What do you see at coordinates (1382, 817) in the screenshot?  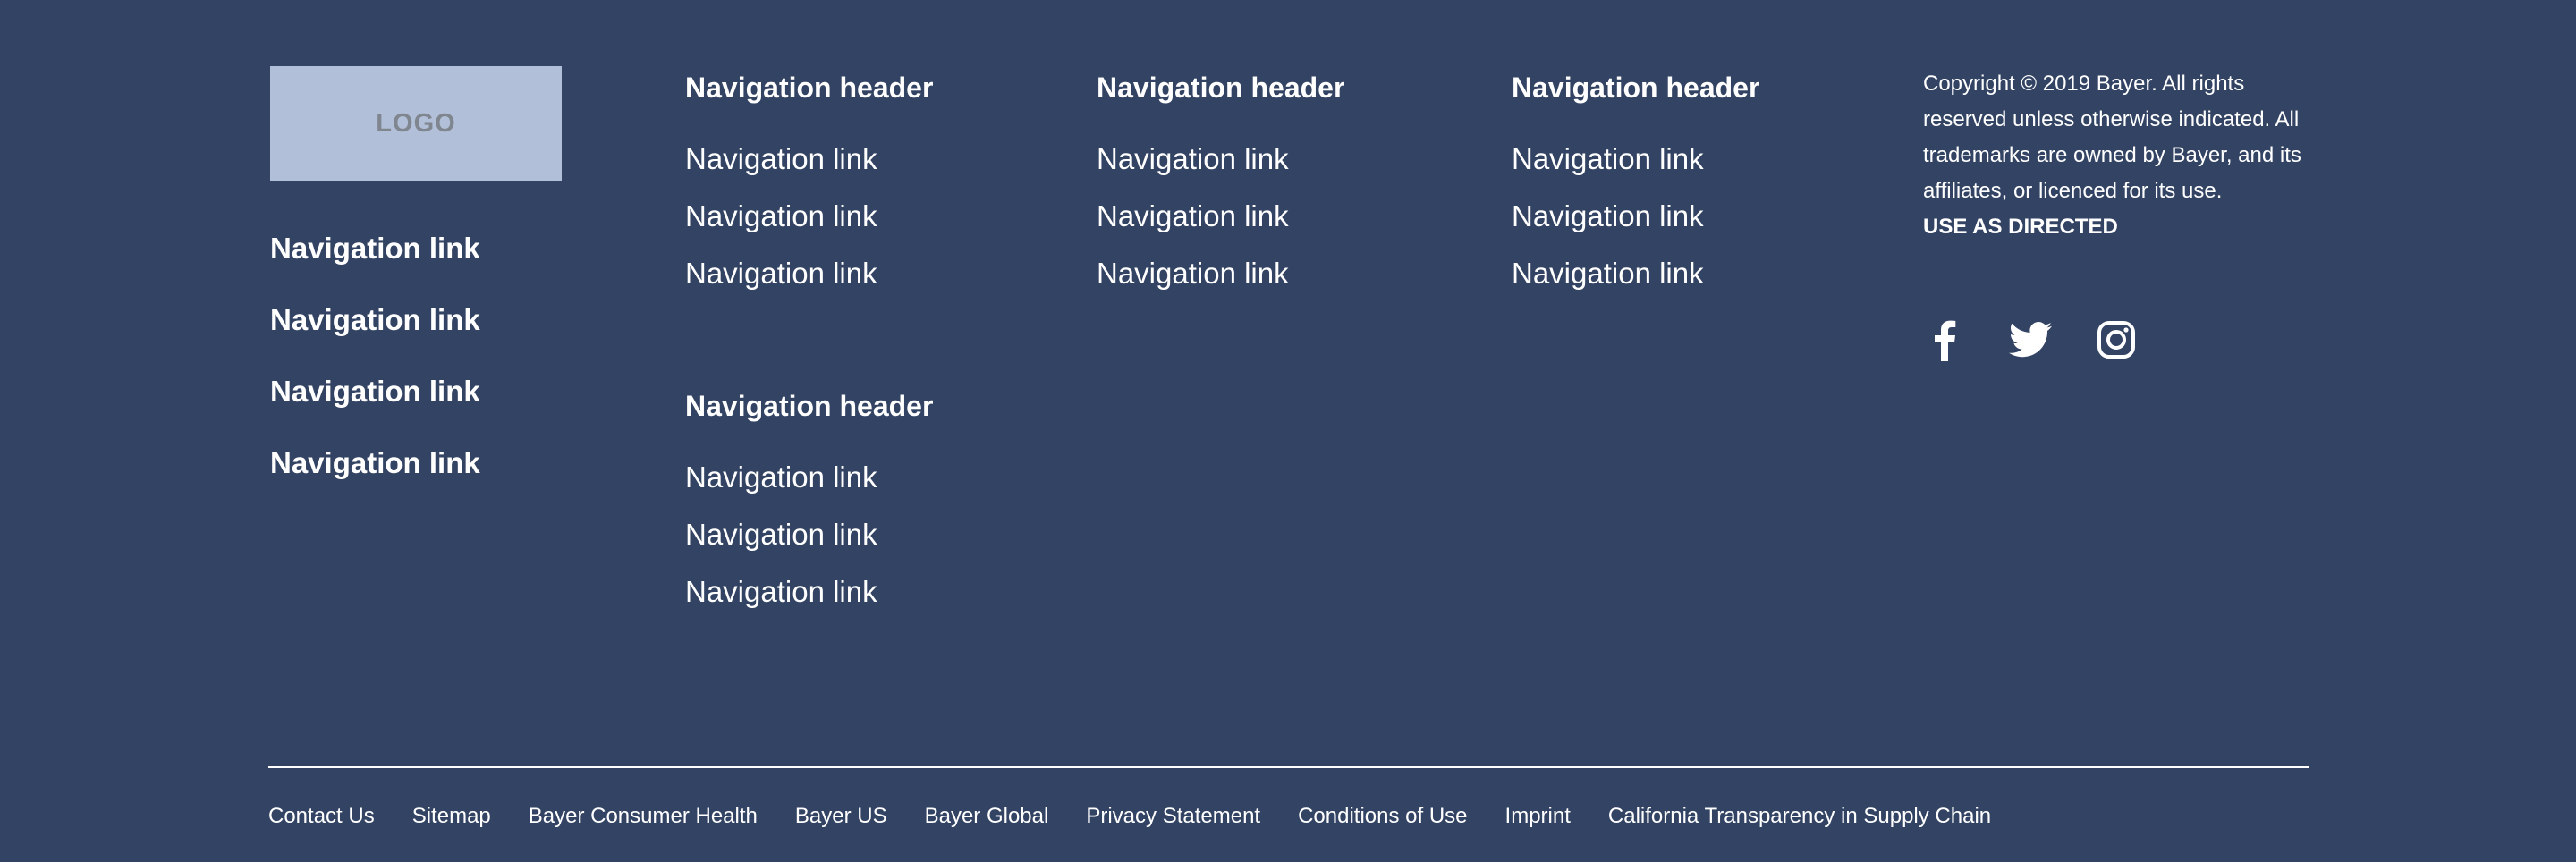 I see `bottom-link-conditions-of-use: Conditions of Use` at bounding box center [1382, 817].